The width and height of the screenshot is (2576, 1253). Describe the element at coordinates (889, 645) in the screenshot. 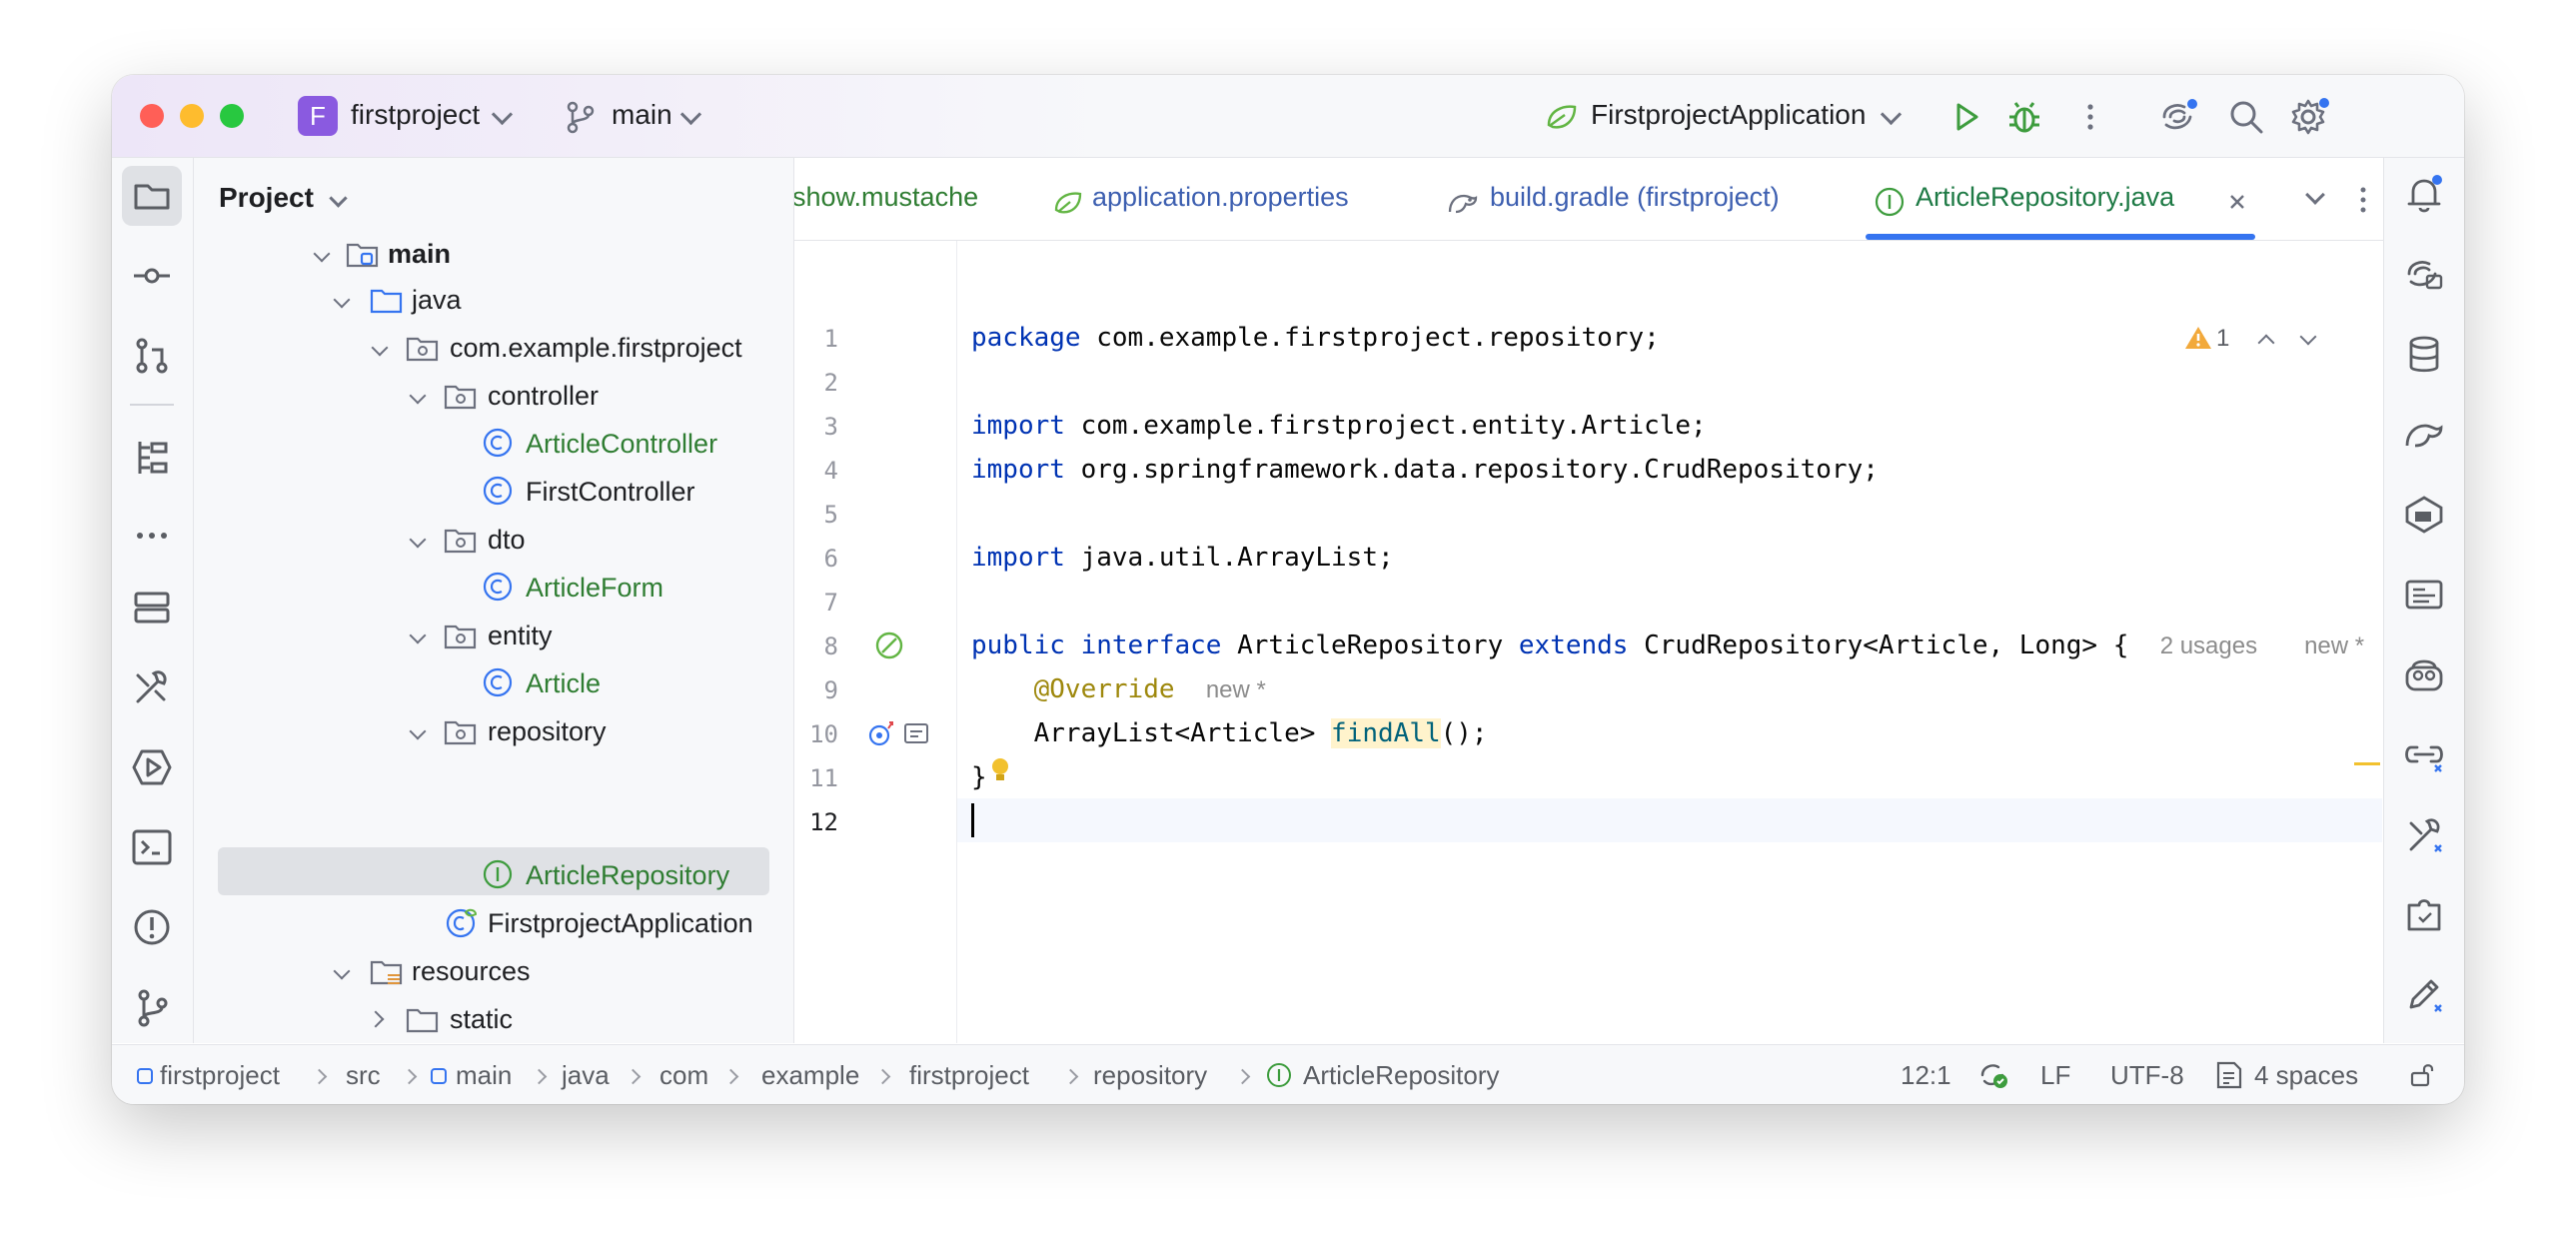

I see `spring-data-repository-gutter-icon` at that location.